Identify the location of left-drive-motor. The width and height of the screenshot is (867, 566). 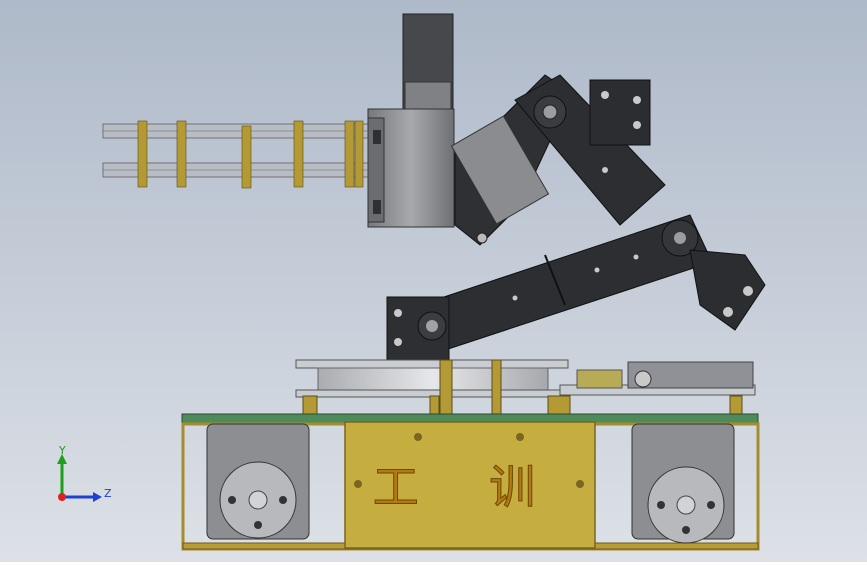
(258, 481).